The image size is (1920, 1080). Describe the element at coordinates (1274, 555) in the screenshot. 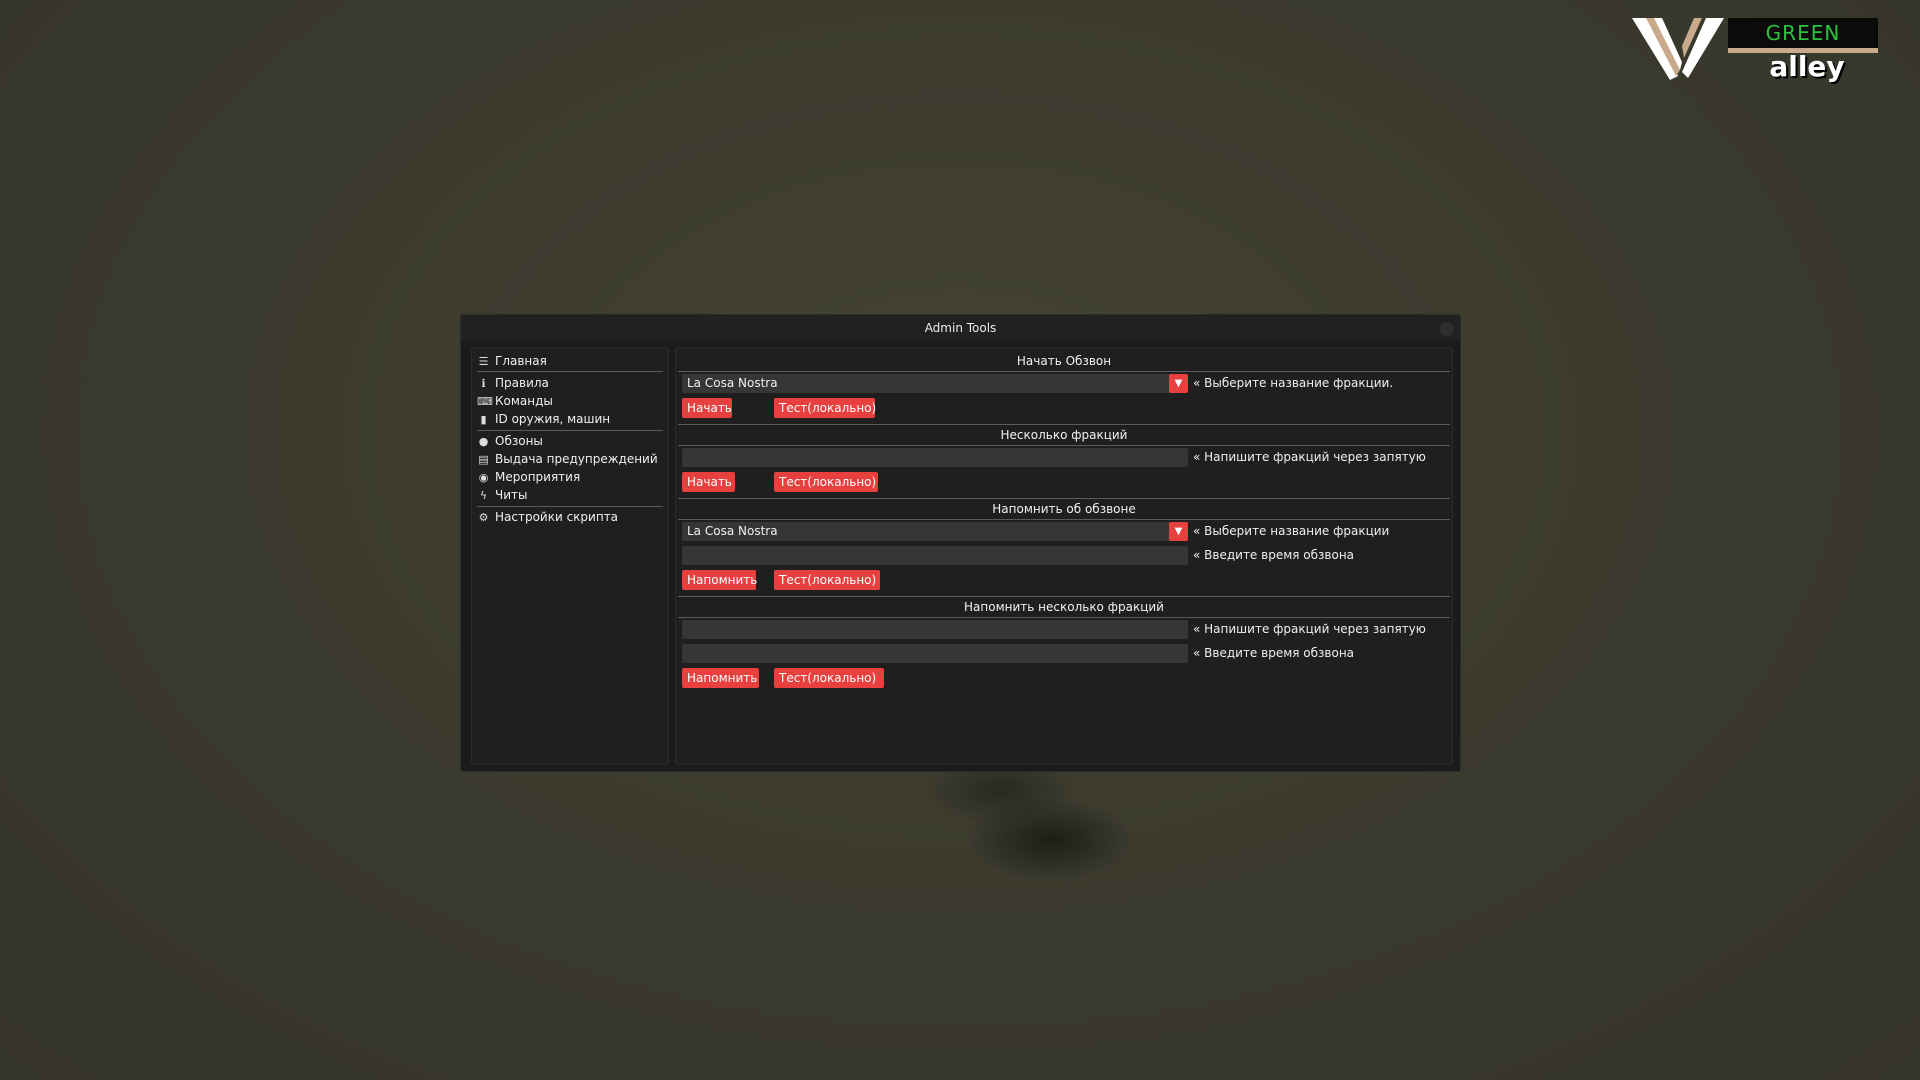

I see `remind-time-hint: « Введите время обзвона` at that location.